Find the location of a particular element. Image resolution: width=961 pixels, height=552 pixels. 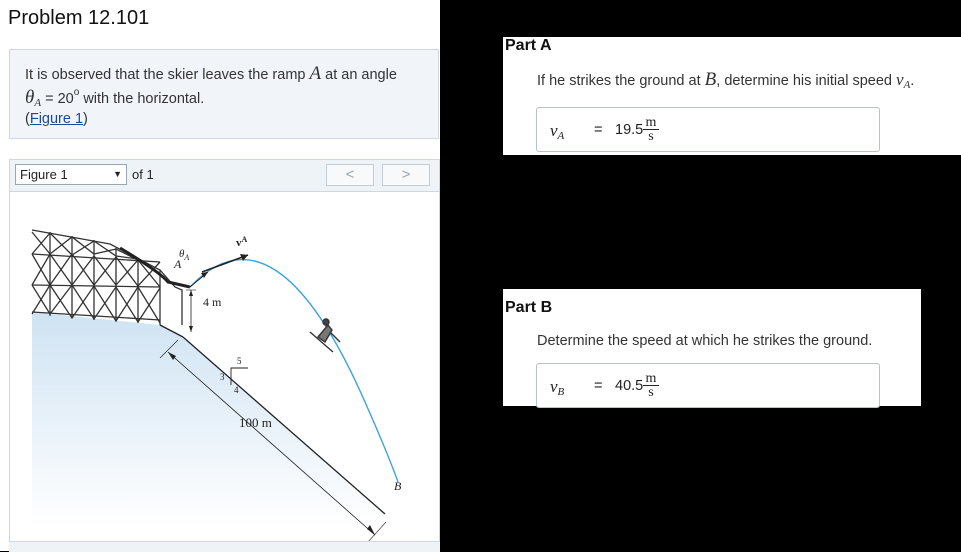

figure-link: Figure 1 is located at coordinates (56, 119).